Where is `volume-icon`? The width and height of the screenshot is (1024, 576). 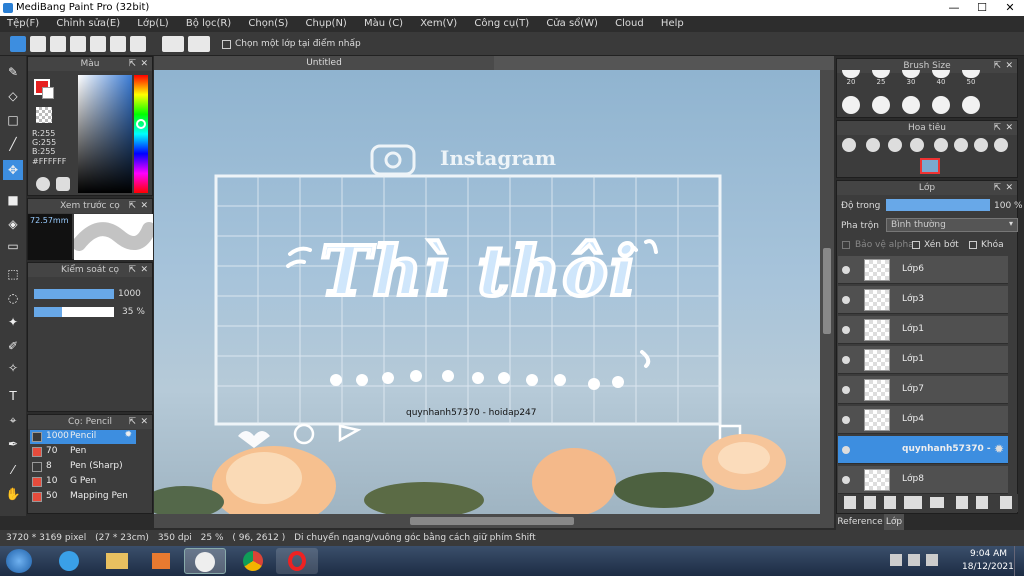 volume-icon is located at coordinates (932, 560).